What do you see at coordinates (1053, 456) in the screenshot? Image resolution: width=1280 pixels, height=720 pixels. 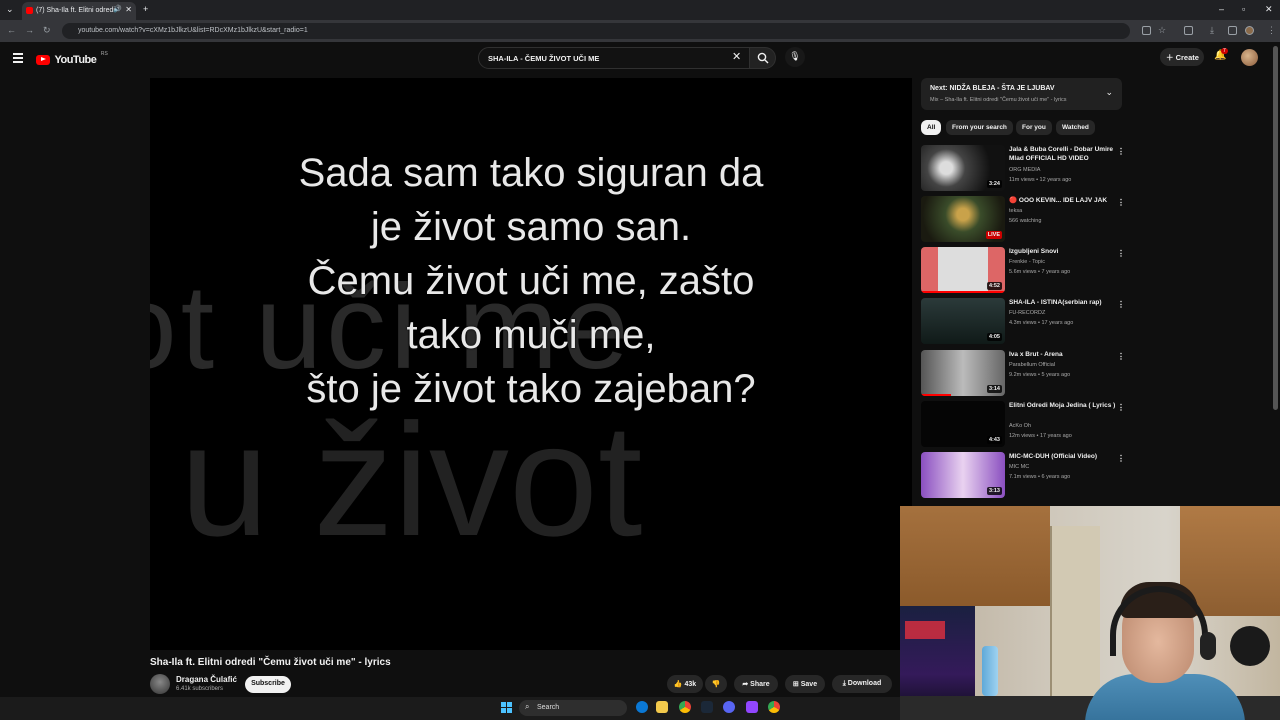 I see `rec-title: MIC-MC-DUH (Official Video)` at bounding box center [1053, 456].